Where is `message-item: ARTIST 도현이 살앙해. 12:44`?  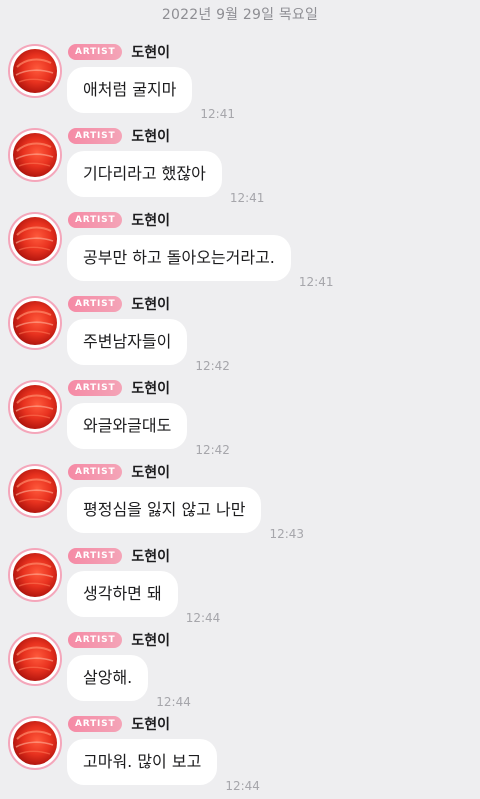 message-item: ARTIST 도현이 살앙해. 12:44 is located at coordinates (240, 673).